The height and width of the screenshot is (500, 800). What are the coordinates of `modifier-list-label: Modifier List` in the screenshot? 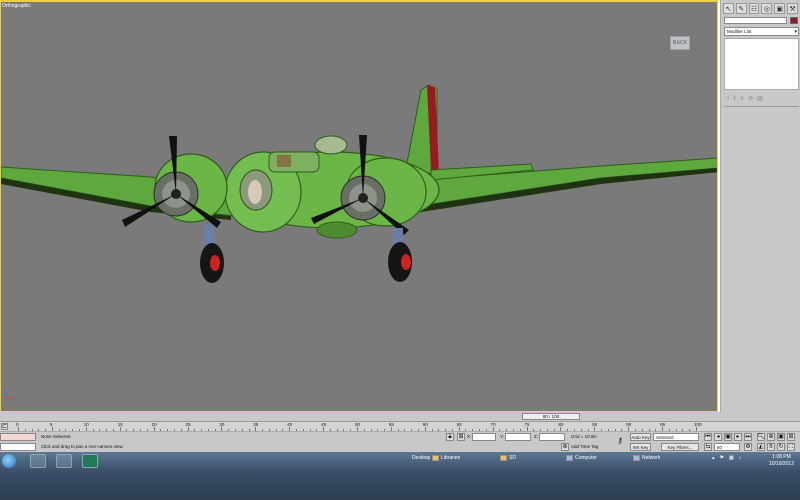 It's located at (739, 31).